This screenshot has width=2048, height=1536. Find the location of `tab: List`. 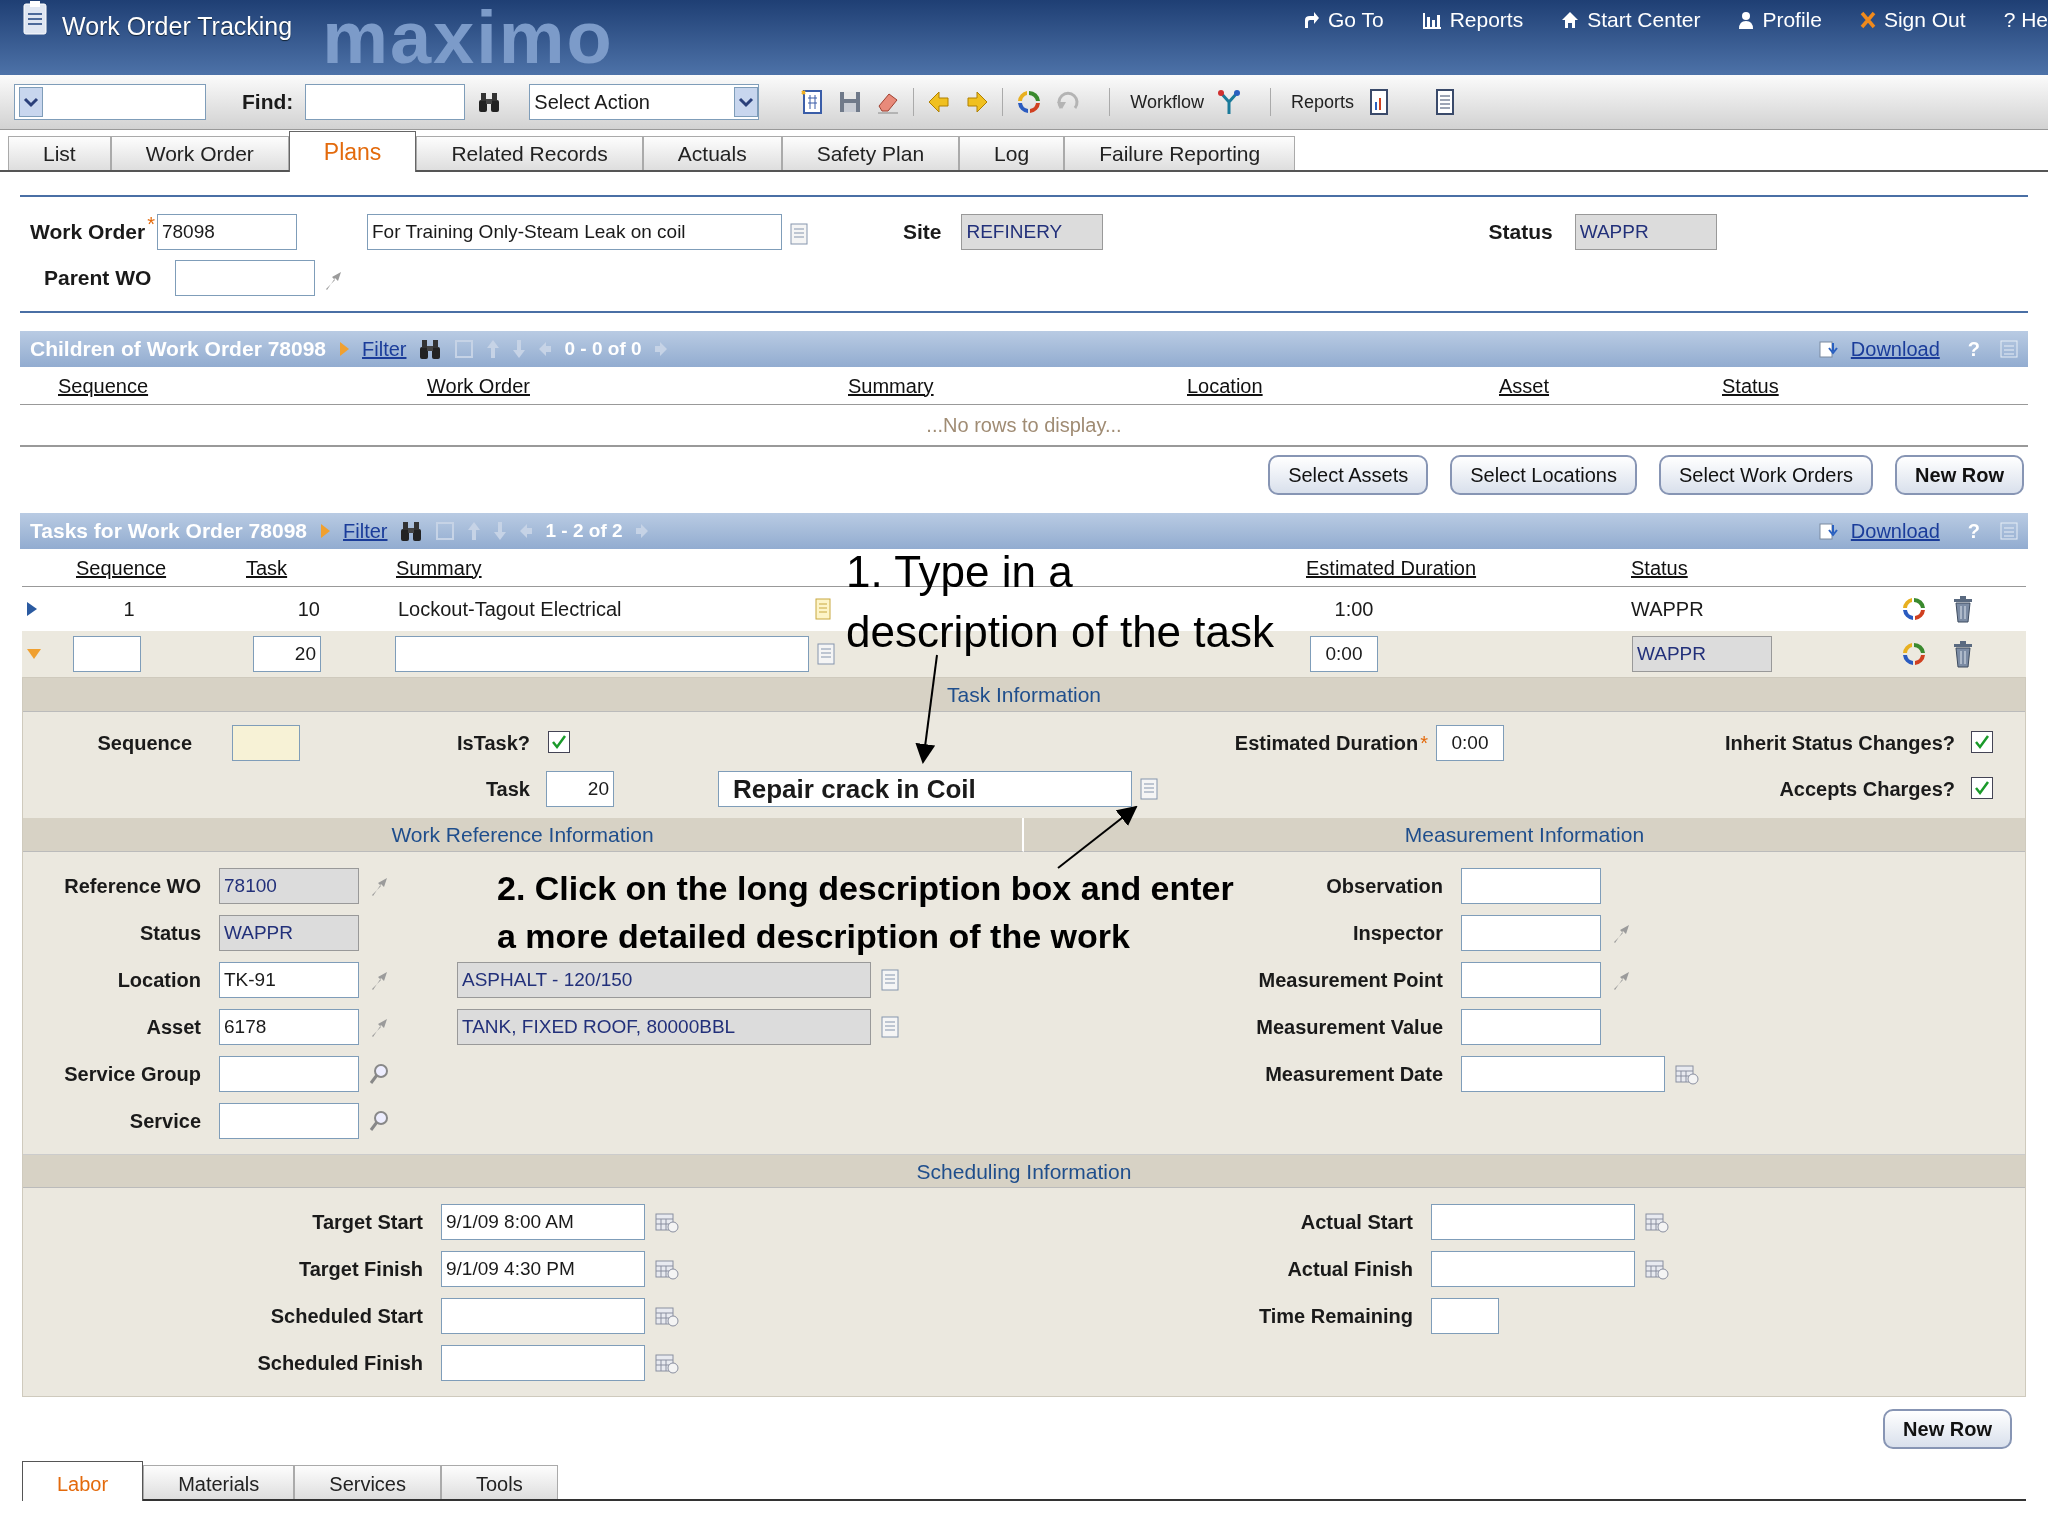

tab: List is located at coordinates (59, 153).